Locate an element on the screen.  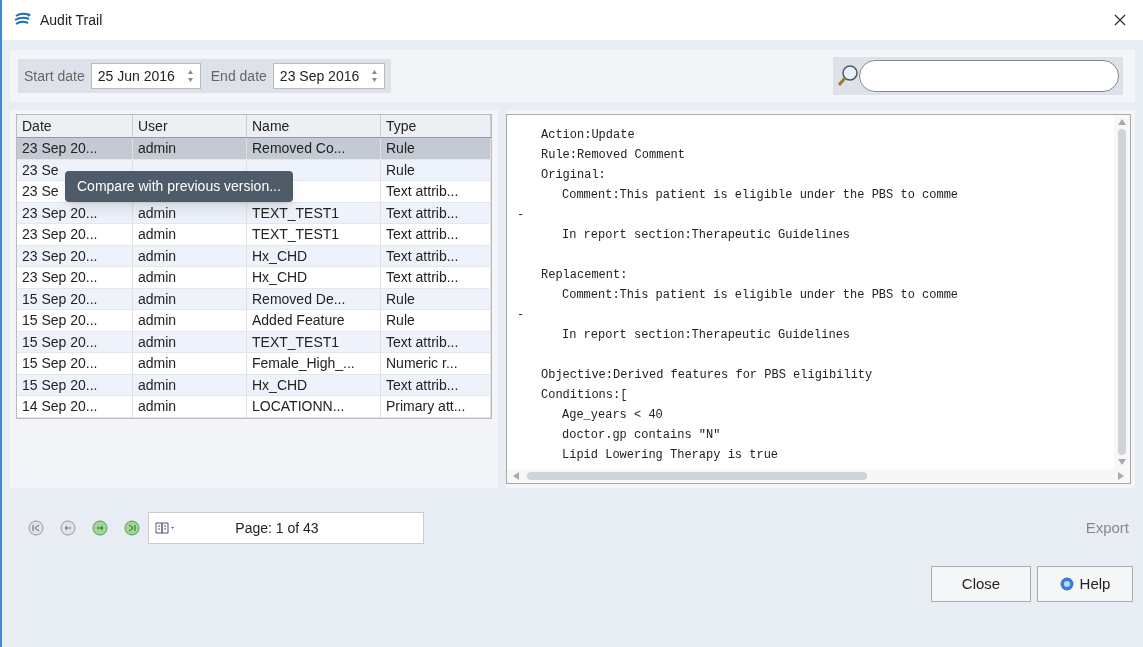
first-page-icon is located at coordinates (36, 528).